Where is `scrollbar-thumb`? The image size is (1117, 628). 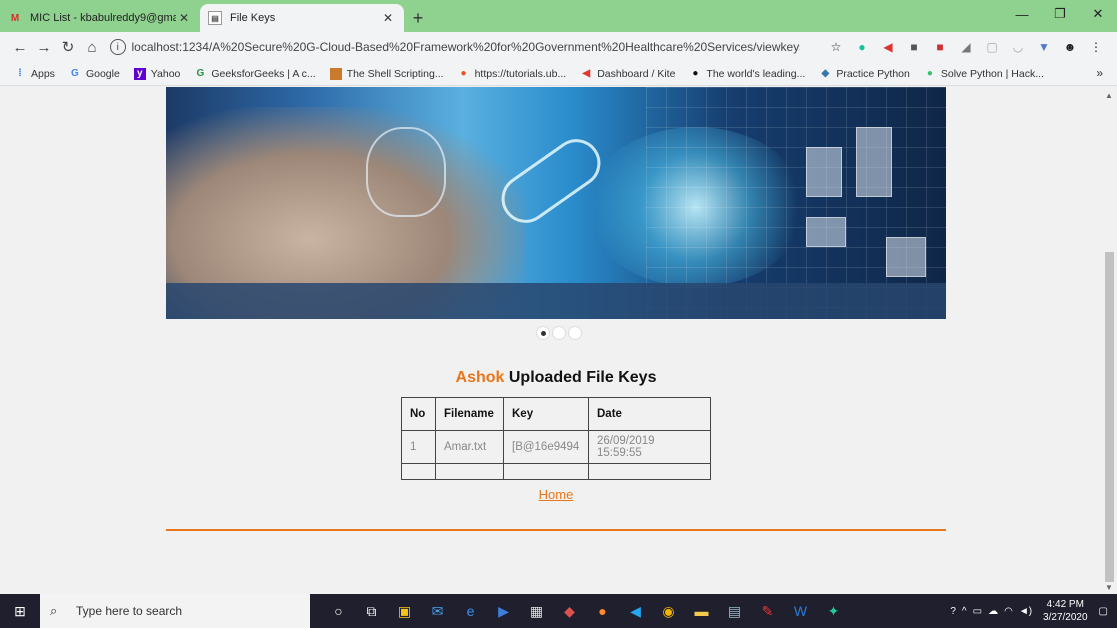
scrollbar-thumb is located at coordinates (1109, 417).